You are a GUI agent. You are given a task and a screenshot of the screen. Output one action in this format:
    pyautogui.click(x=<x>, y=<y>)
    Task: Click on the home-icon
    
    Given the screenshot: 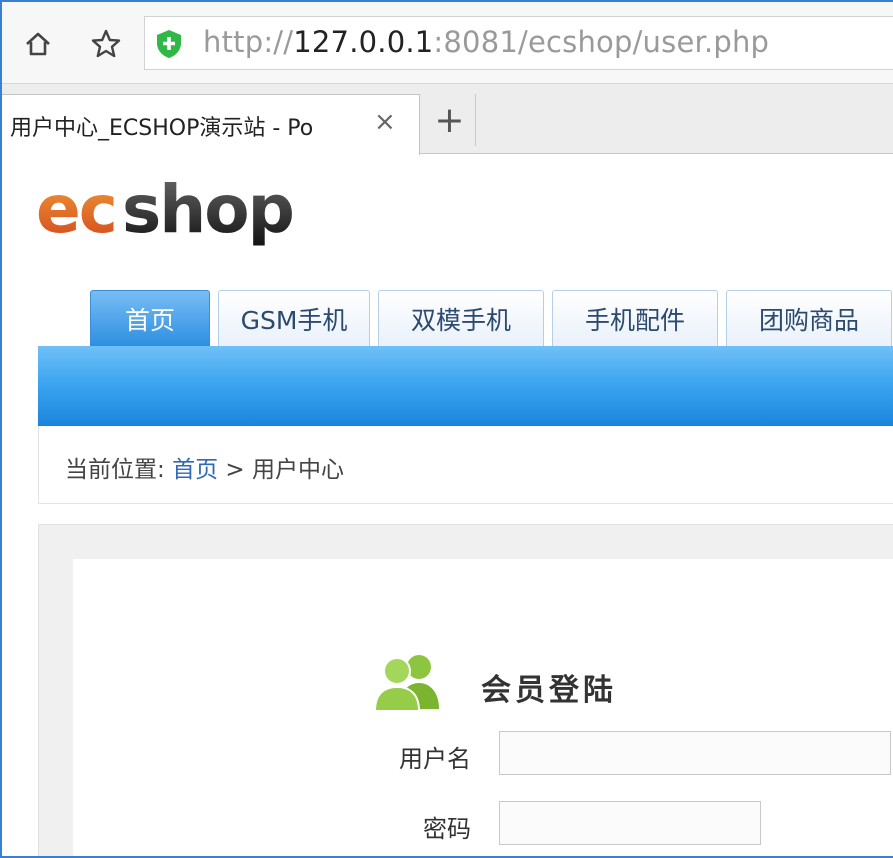 What is the action you would take?
    pyautogui.click(x=38, y=44)
    